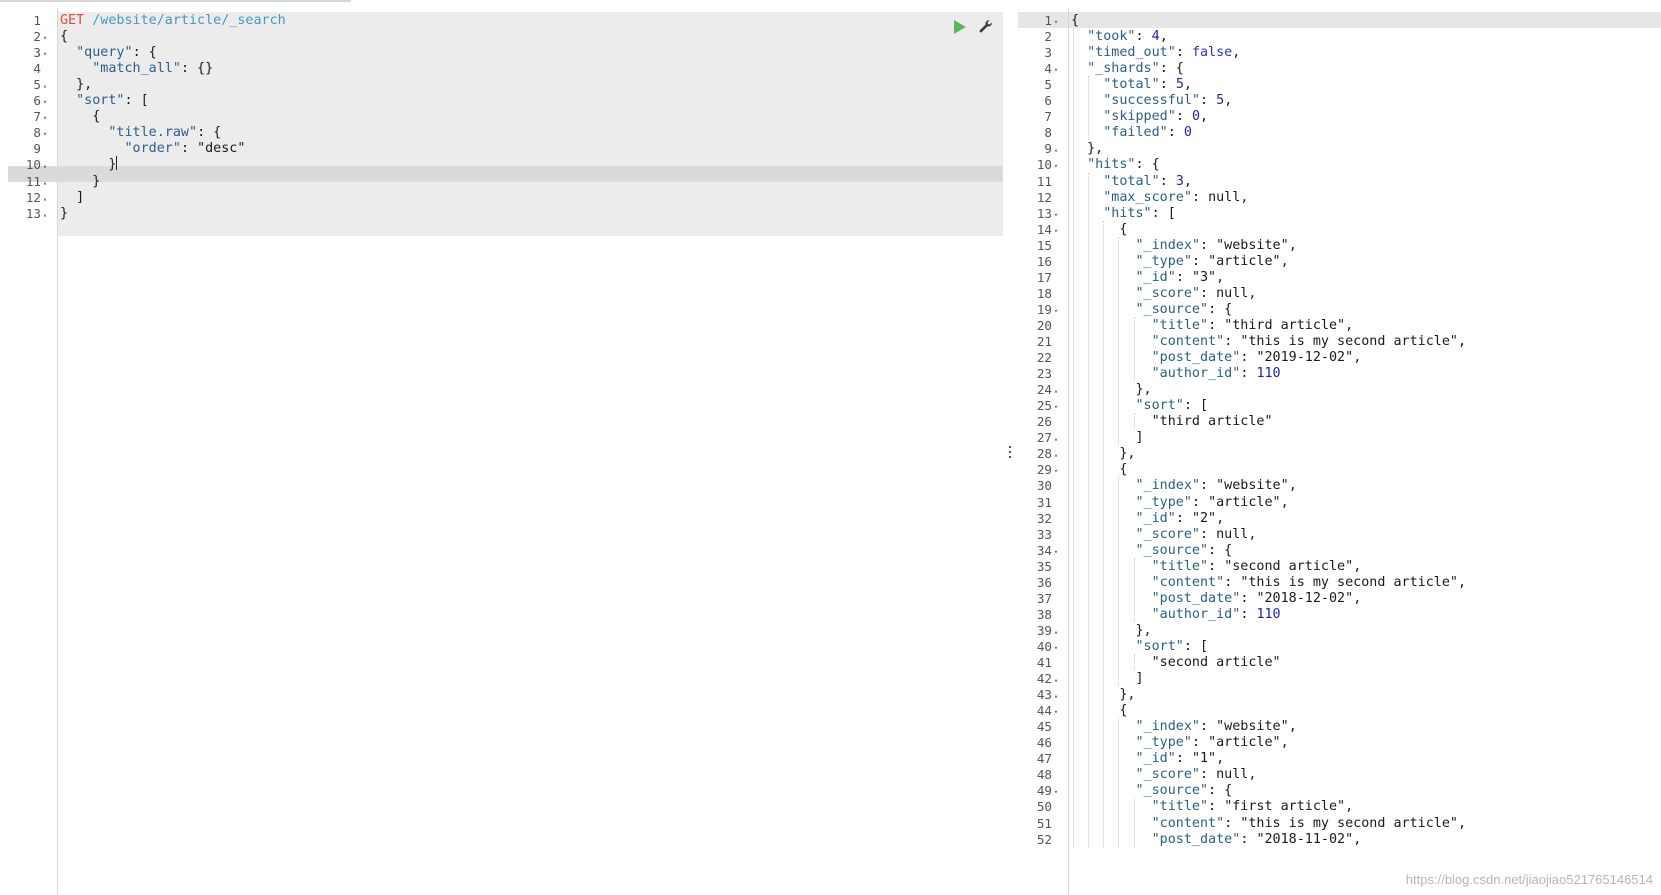 The height and width of the screenshot is (895, 1661). Describe the element at coordinates (1044, 454) in the screenshot. I see `line-number-label: 28` at that location.